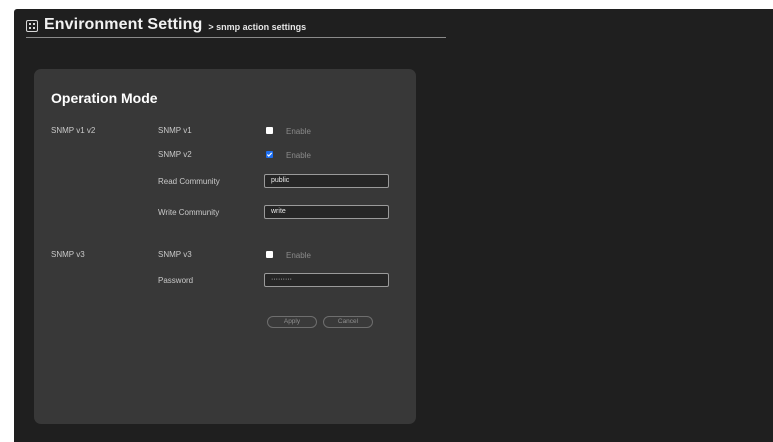 The image size is (773, 442). Describe the element at coordinates (189, 212) in the screenshot. I see `write-community-label: Write Community` at that location.